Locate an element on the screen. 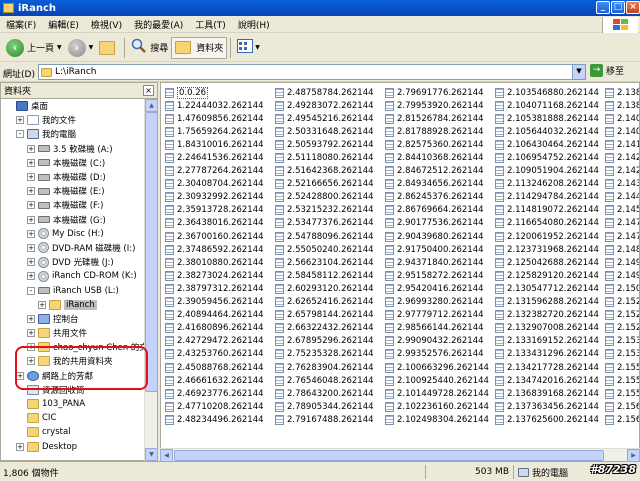 Image resolution: width=640 pixels, height=481 pixels. file-item: 2.101449728.262144 is located at coordinates (440, 393).